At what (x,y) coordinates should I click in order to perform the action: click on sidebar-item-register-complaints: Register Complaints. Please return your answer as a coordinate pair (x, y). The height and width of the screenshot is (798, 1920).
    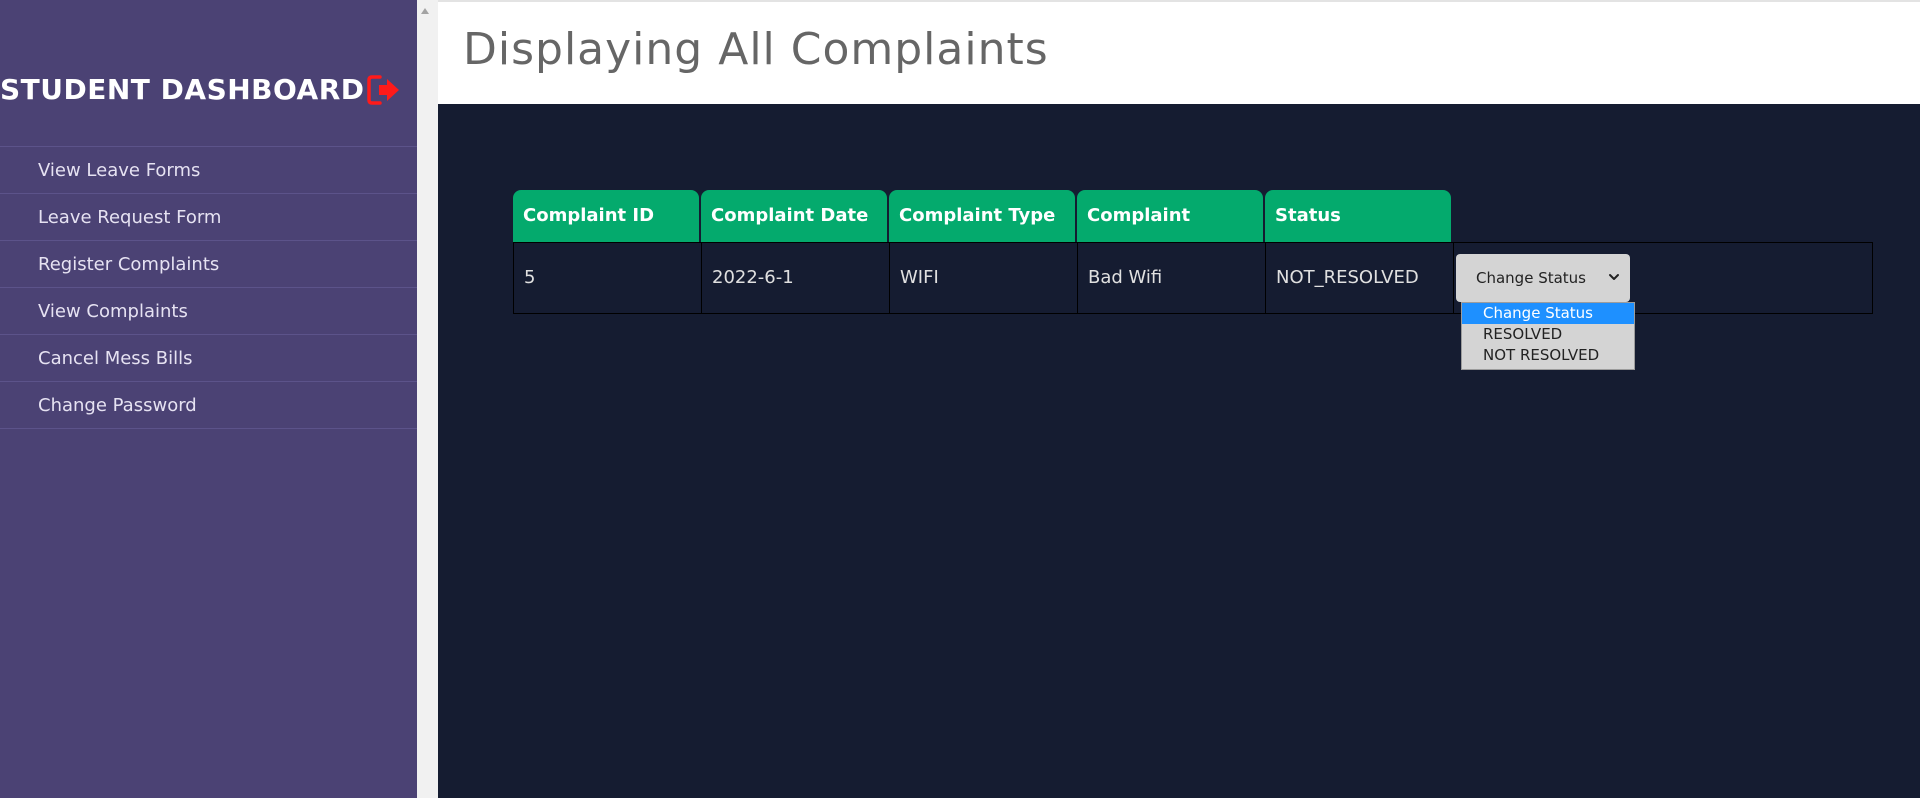
    Looking at the image, I should click on (208, 264).